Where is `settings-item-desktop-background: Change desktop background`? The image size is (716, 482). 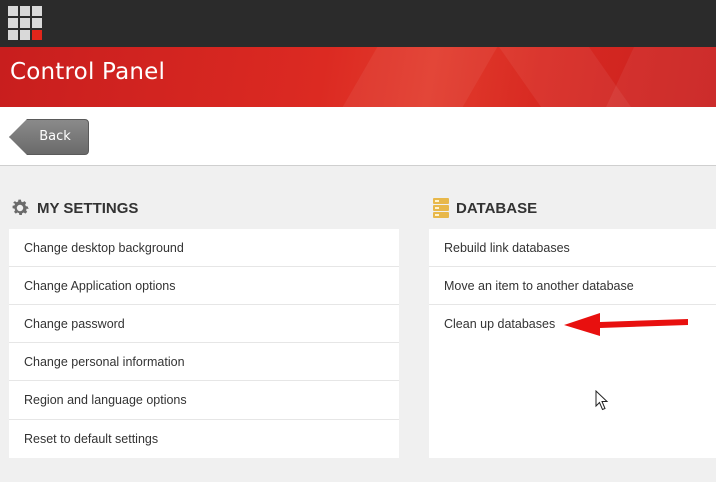 settings-item-desktop-background: Change desktop background is located at coordinates (204, 248).